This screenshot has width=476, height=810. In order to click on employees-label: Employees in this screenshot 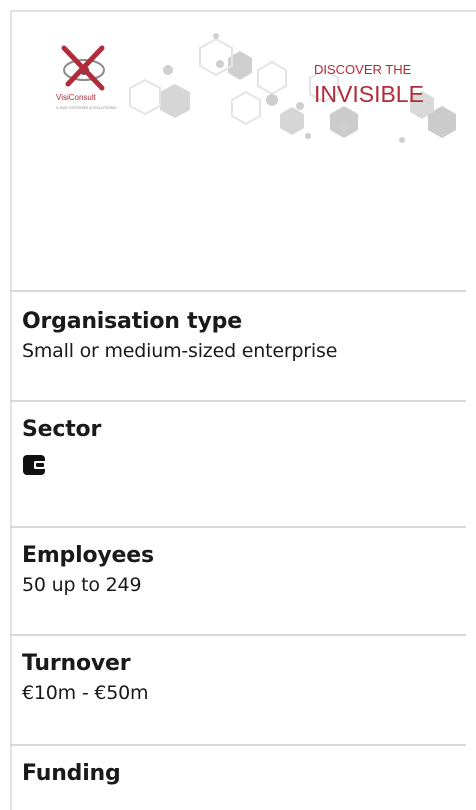, I will do `click(88, 555)`.